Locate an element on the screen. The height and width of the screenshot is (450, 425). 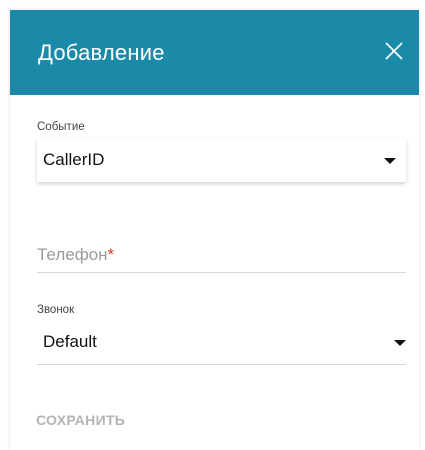
ring-select: Default is located at coordinates (221, 342).